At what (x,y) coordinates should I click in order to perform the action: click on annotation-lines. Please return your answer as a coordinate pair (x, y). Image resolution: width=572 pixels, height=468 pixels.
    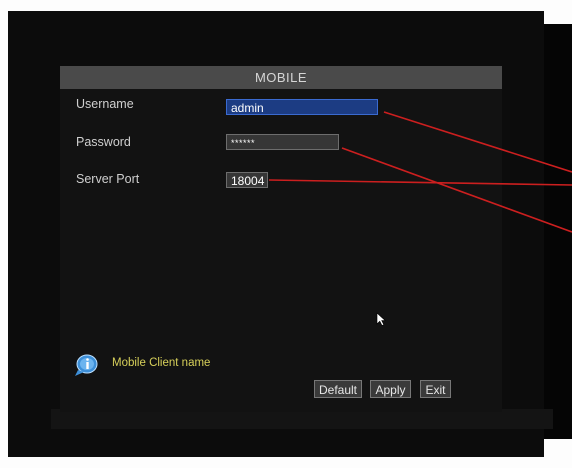
    Looking at the image, I should click on (420, 172).